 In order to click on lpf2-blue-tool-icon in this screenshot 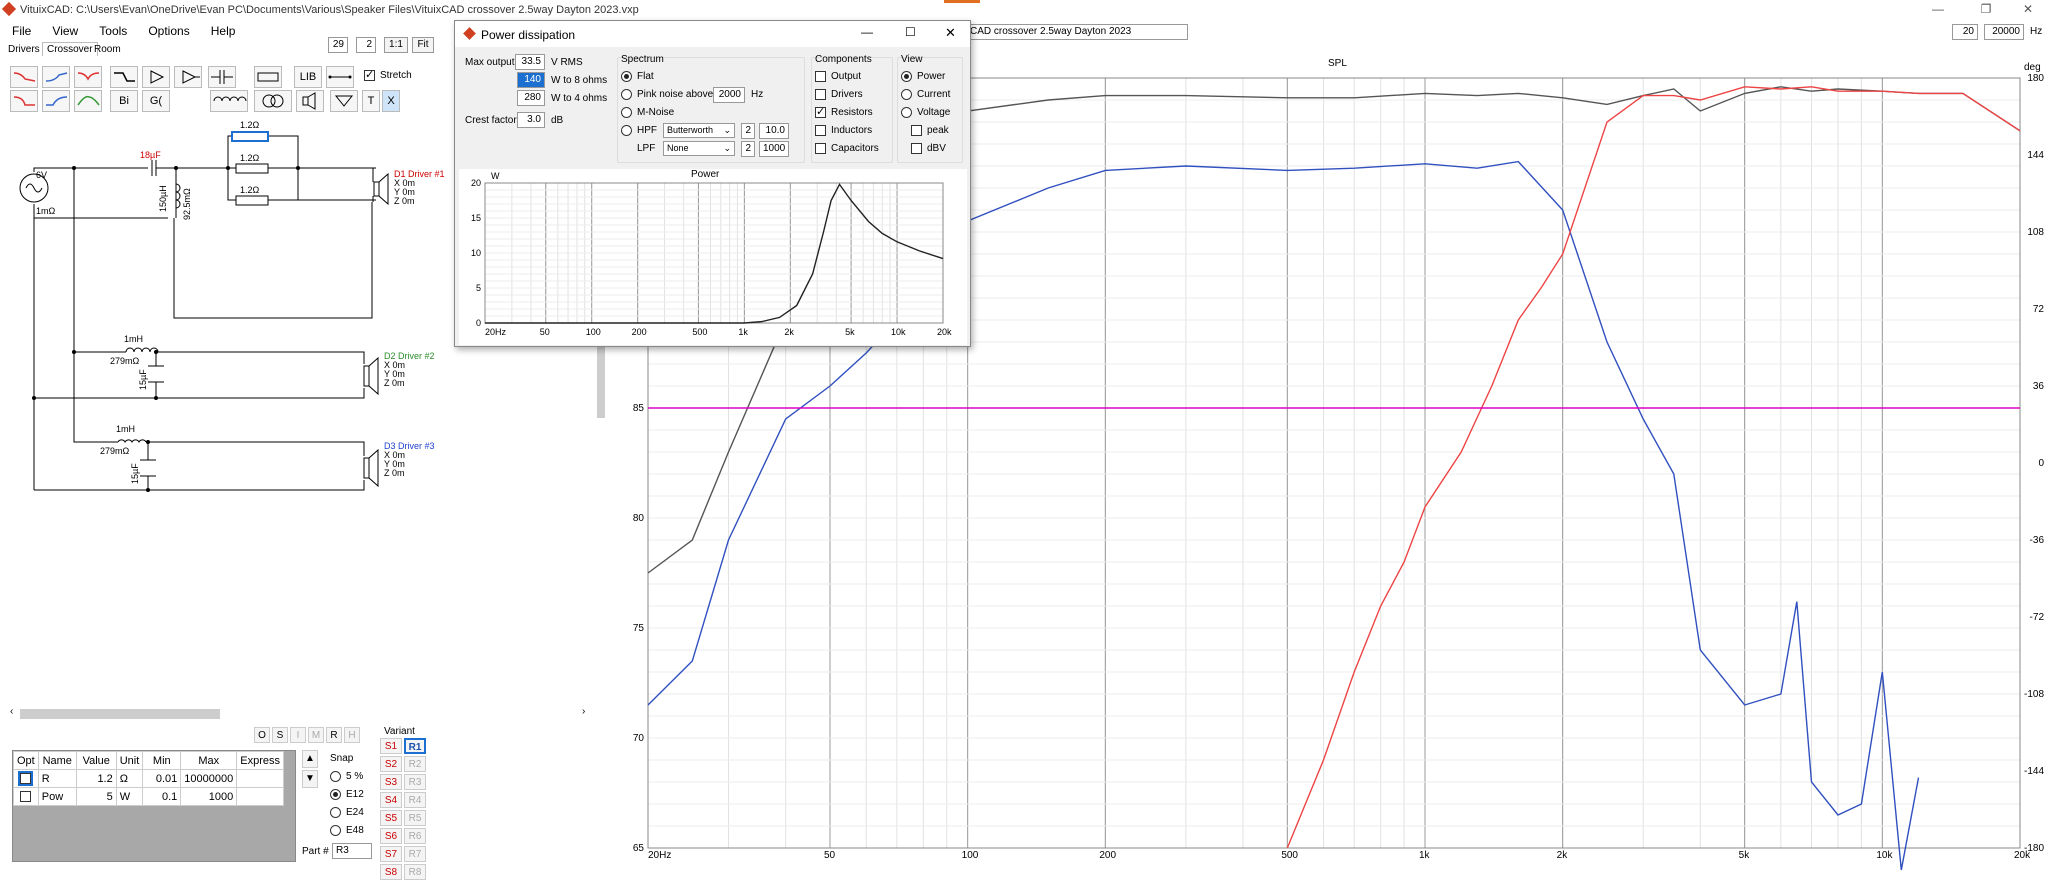, I will do `click(56, 101)`.